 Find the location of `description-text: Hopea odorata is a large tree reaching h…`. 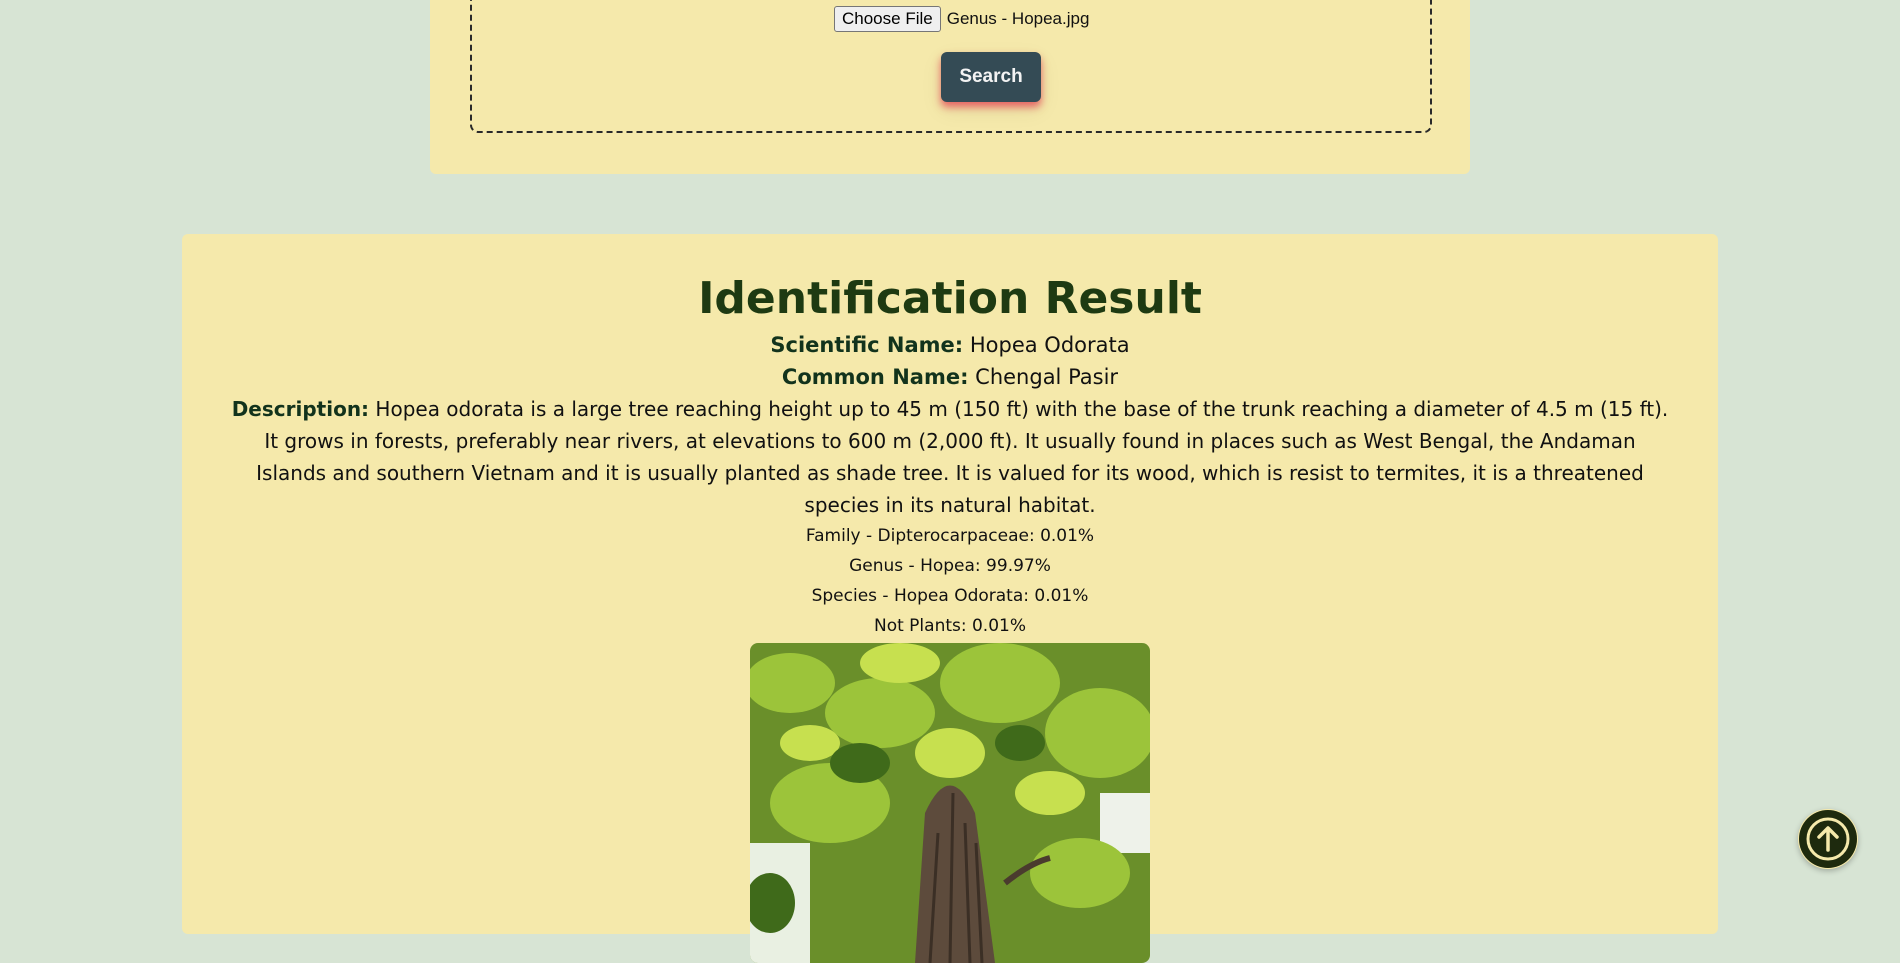

description-text: Hopea odorata is a large tree reaching h… is located at coordinates (962, 457).